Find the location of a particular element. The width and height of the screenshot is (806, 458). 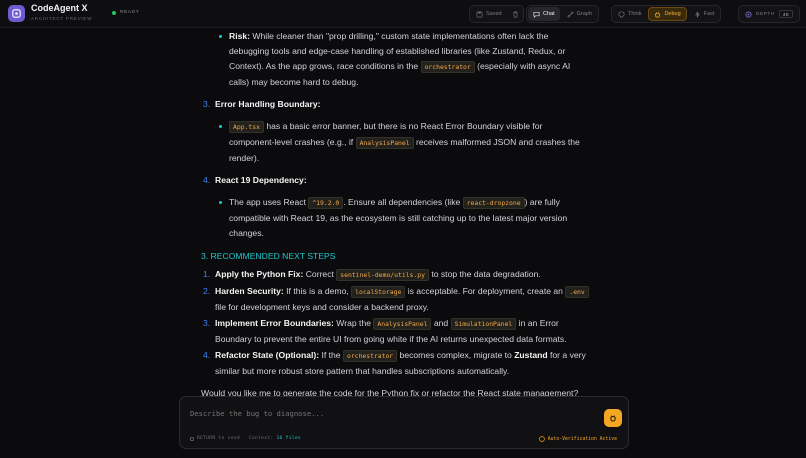

inline-code: App.tsx is located at coordinates (246, 127).